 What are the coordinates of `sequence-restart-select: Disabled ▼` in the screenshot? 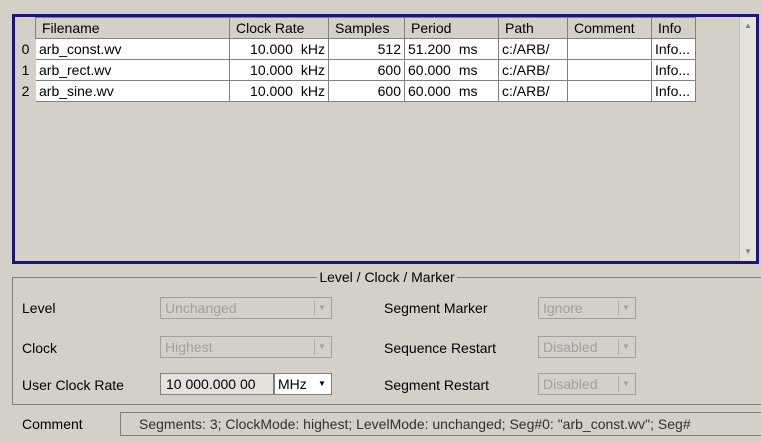 It's located at (587, 347).